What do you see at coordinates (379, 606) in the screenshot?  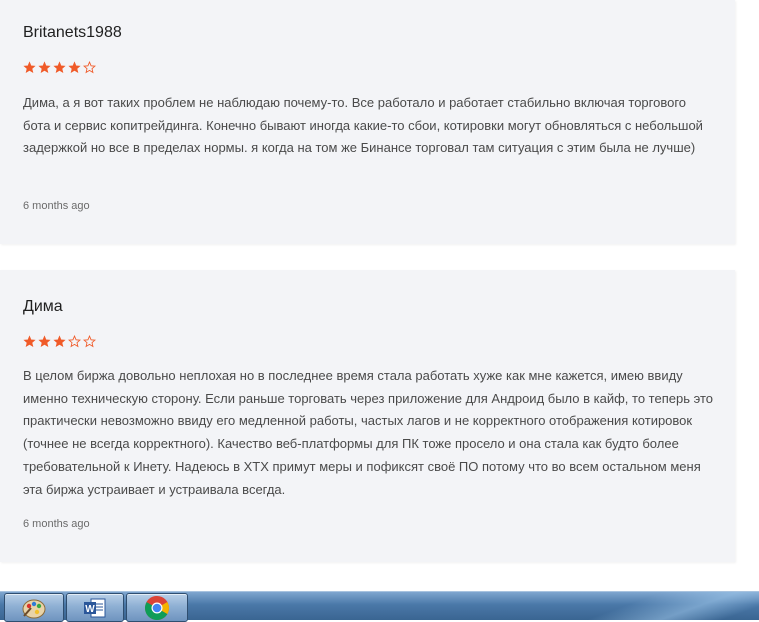 I see `taskbar: W` at bounding box center [379, 606].